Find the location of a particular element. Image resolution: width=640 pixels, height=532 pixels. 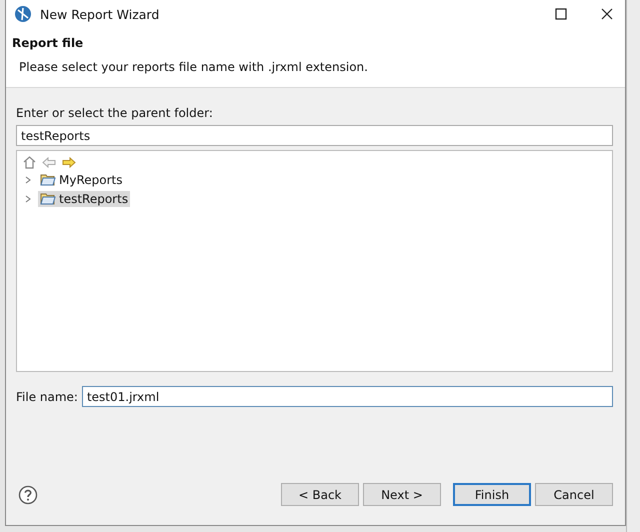

tree-item: testReports is located at coordinates (84, 198).